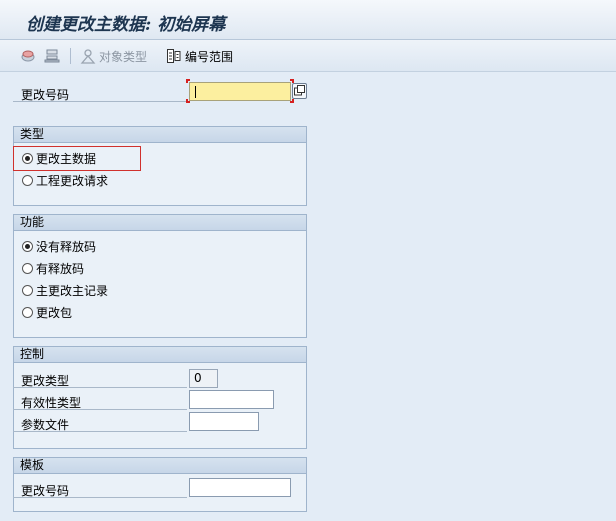  Describe the element at coordinates (174, 56) in the screenshot. I see `number-range-icon` at that location.